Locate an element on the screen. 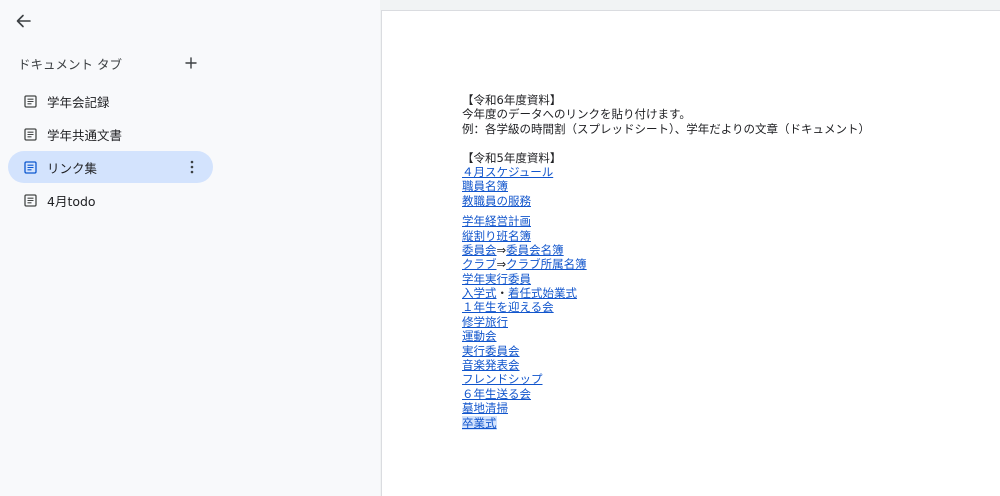  link-kyoushokuin-fukumu: 教職員の服務 is located at coordinates (496, 201).